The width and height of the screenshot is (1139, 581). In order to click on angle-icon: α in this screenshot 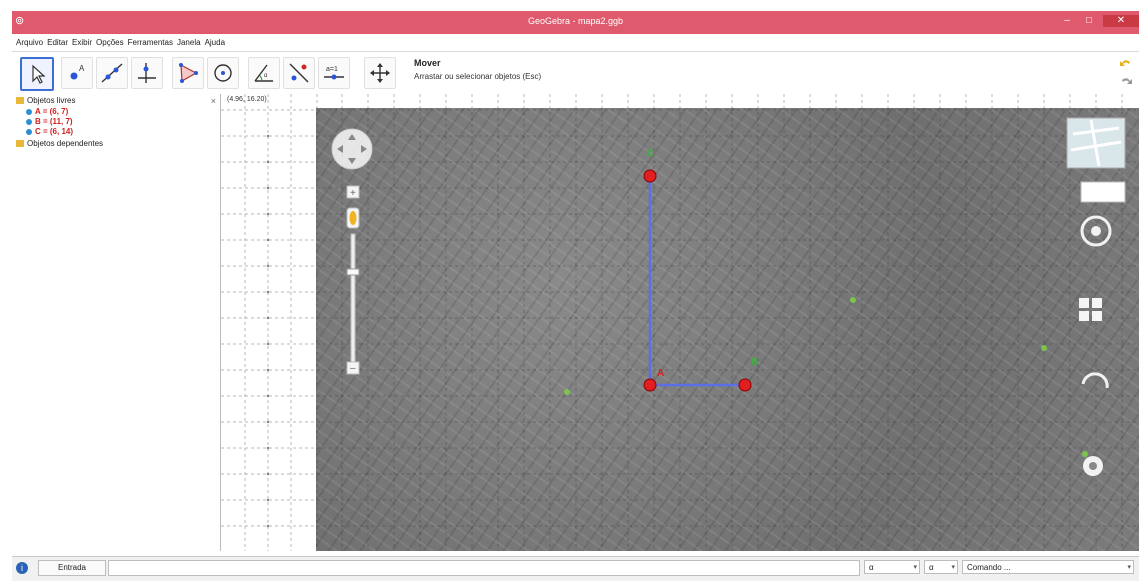, I will do `click(263, 73)`.